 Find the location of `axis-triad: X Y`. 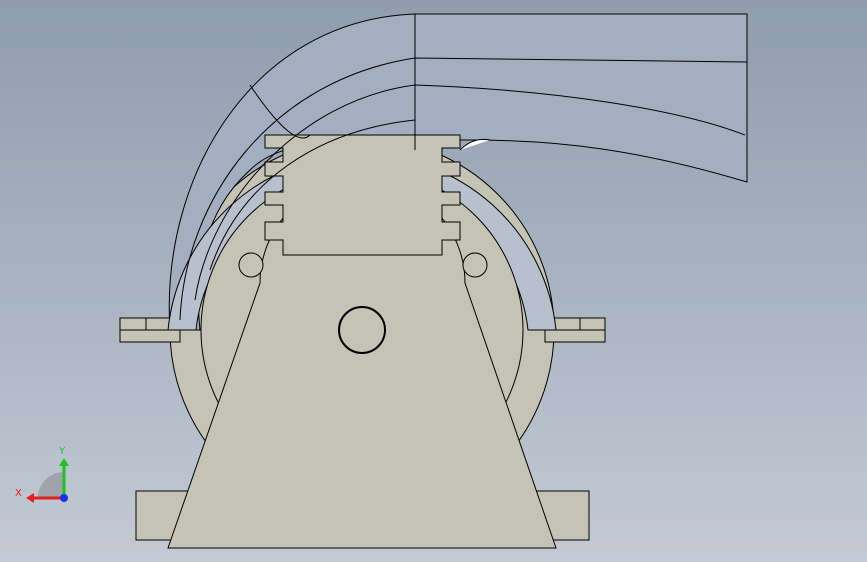

axis-triad: X Y is located at coordinates (44, 475).